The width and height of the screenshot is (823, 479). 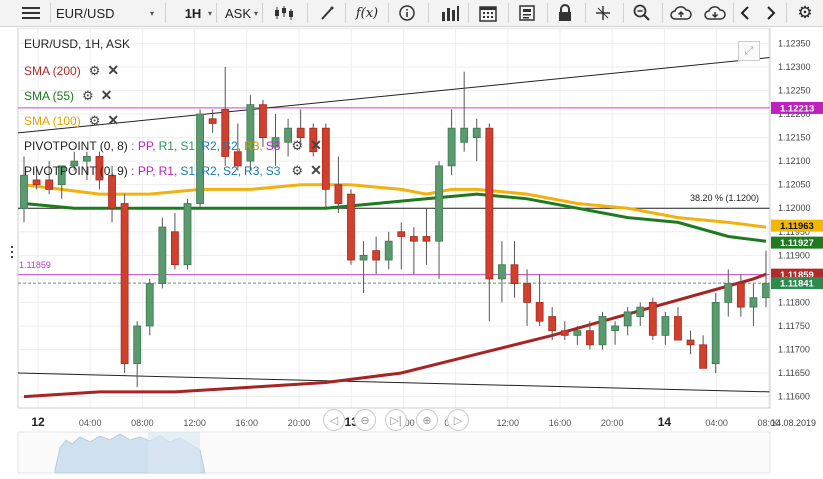 What do you see at coordinates (12, 253) in the screenshot?
I see `panel-resize-handle` at bounding box center [12, 253].